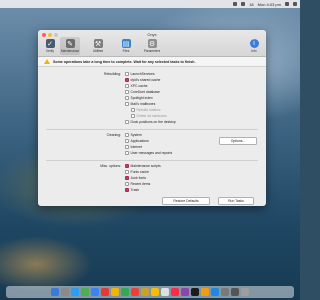 The height and width of the screenshot is (300, 320). I want to click on app-store-icon, so click(215, 292).